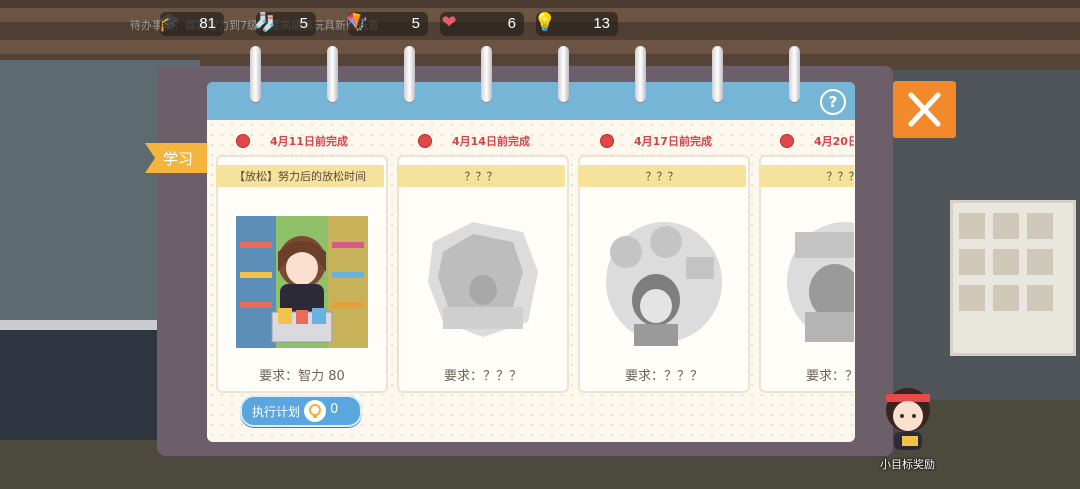 This screenshot has width=1080, height=489. What do you see at coordinates (480, 142) in the screenshot?
I see `deadline-label: 4月14日前完成` at bounding box center [480, 142].